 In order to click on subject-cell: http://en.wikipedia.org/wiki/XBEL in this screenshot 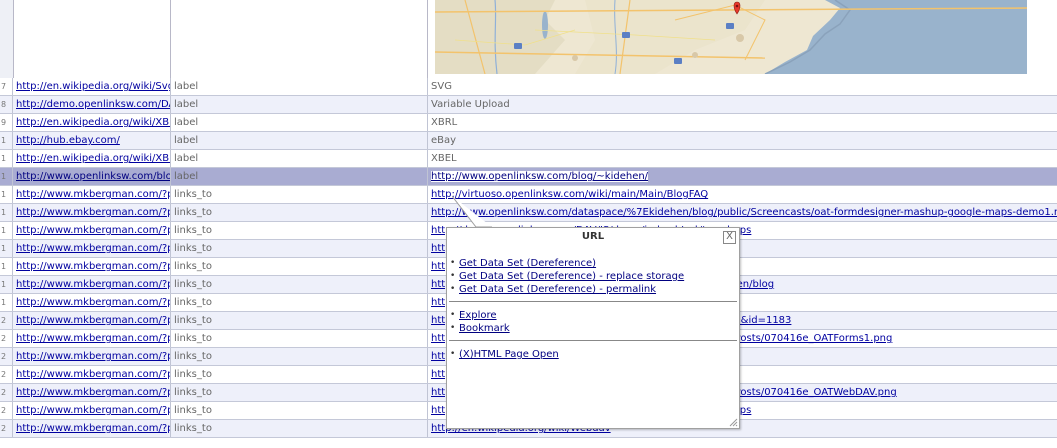, I will do `click(92, 158)`.